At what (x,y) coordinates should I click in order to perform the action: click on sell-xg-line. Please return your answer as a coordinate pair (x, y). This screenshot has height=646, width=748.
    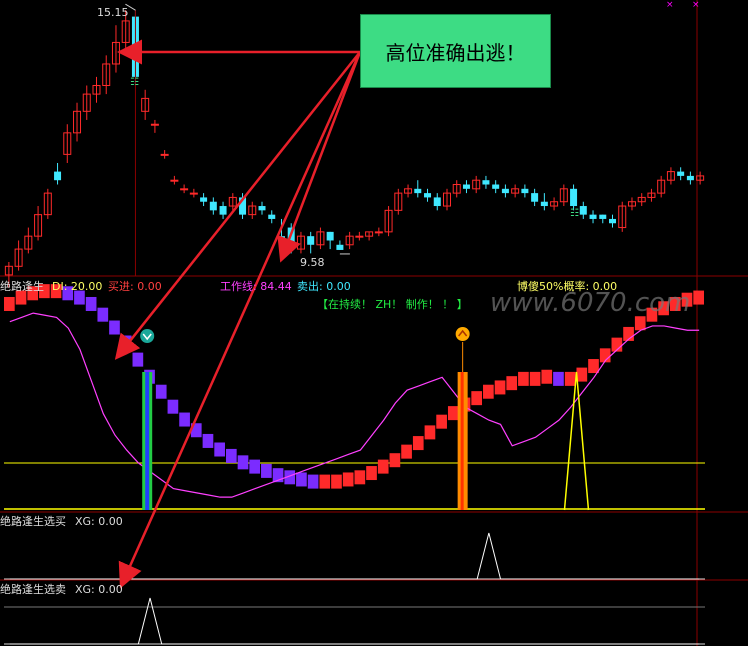
    Looking at the image, I should click on (354, 621).